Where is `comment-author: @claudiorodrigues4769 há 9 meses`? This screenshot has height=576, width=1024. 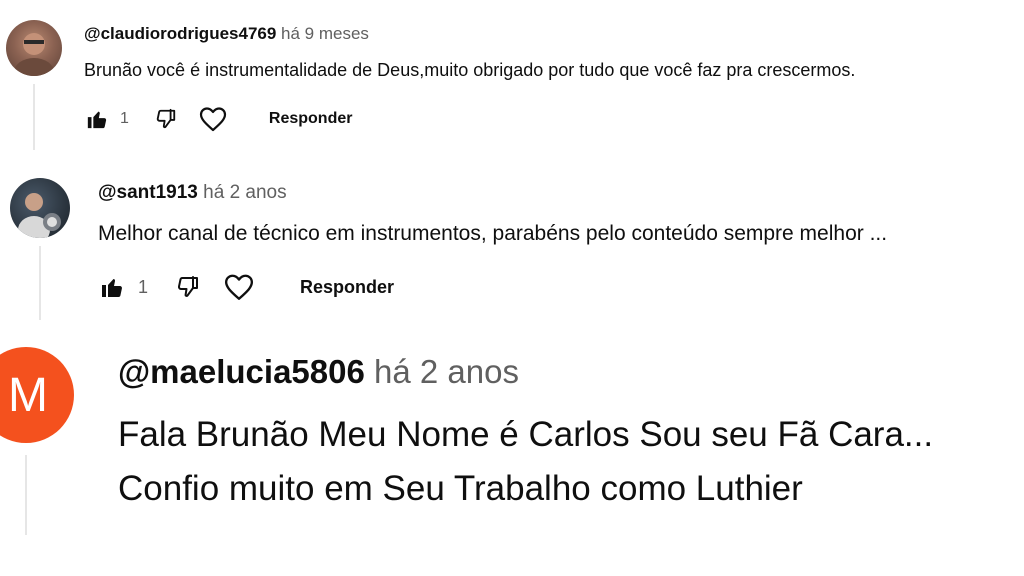
comment-author: @claudiorodrigues4769 há 9 meses is located at coordinates (226, 34).